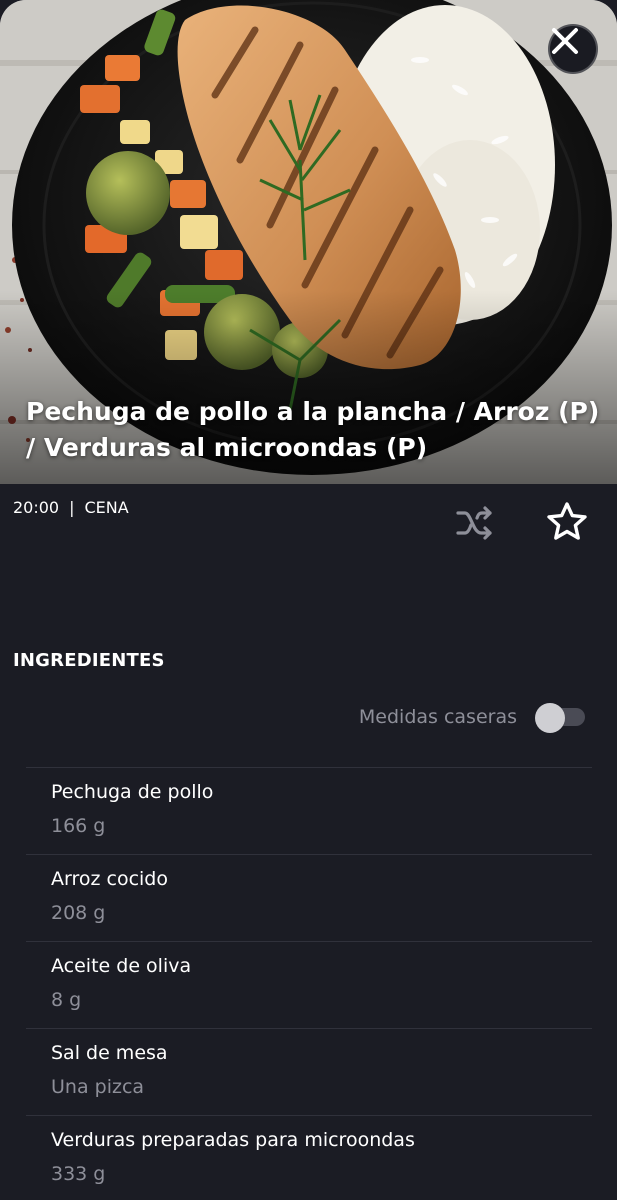 This screenshot has width=617, height=1200. I want to click on star-outline-icon, so click(567, 521).